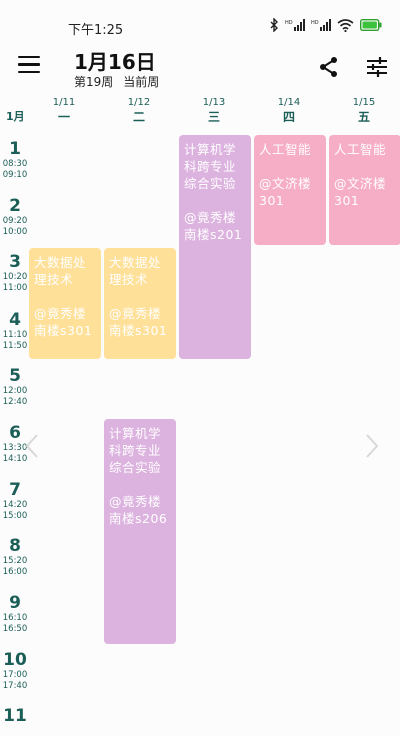 The width and height of the screenshot is (400, 736). Describe the element at coordinates (345, 25) in the screenshot. I see `wifi-icon` at that location.